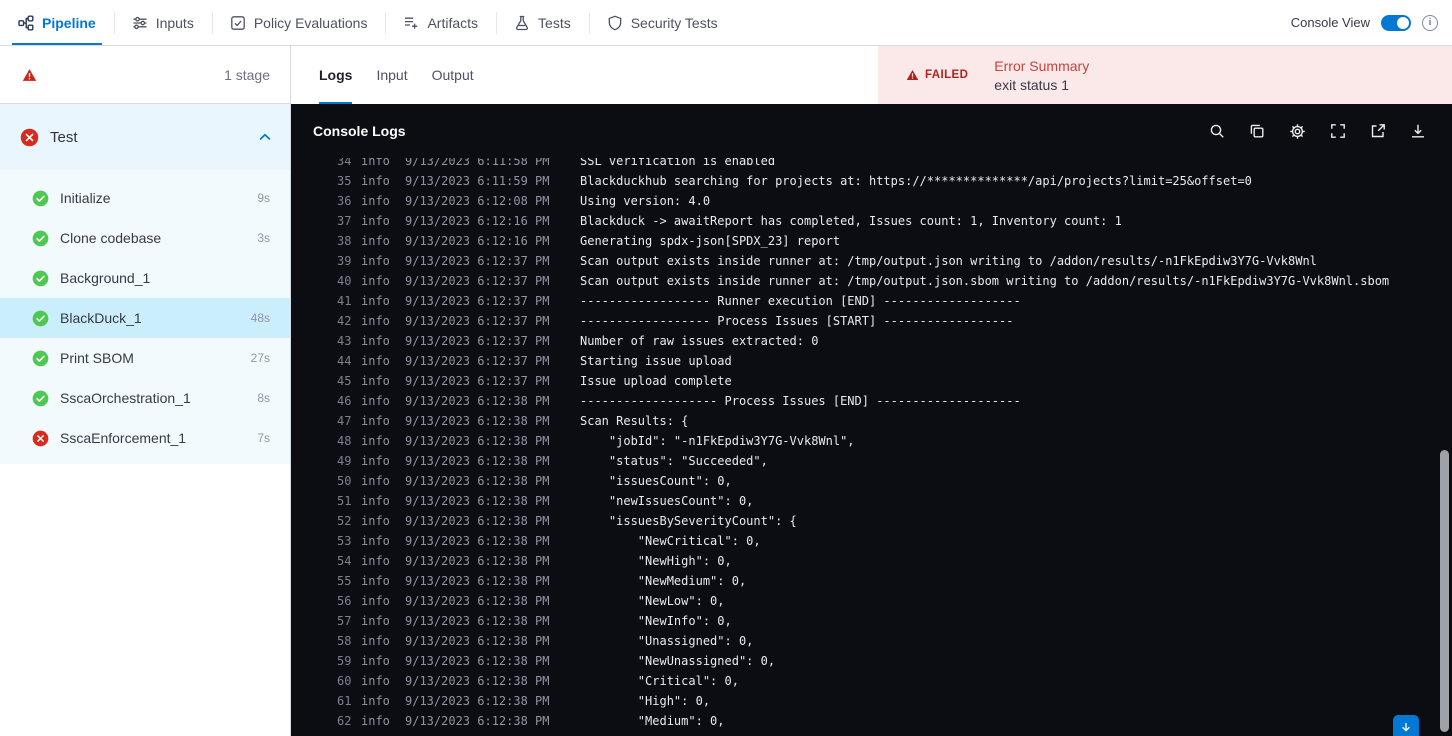  Describe the element at coordinates (260, 358) in the screenshot. I see `step-duration: 27s` at that location.